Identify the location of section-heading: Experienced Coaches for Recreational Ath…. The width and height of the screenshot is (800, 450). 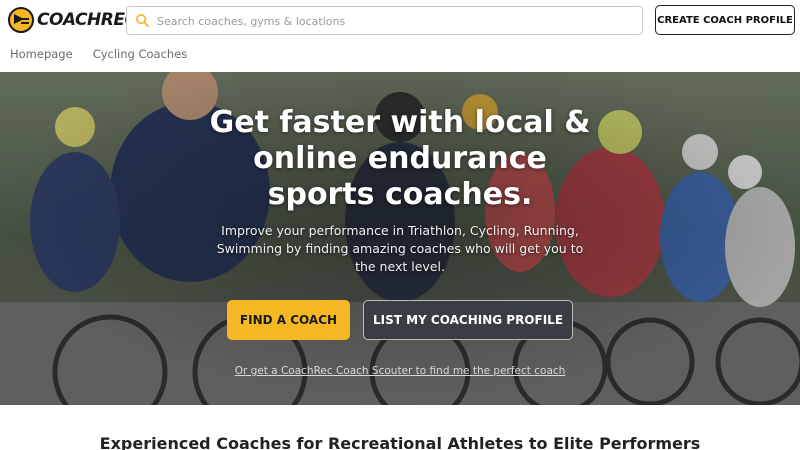
(400, 442).